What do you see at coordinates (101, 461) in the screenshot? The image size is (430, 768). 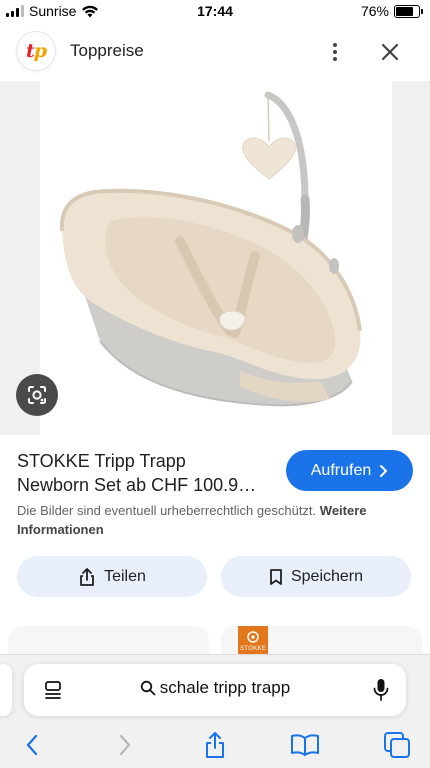 I see `product-title-line1: STOKKE Tripp Trapp` at bounding box center [101, 461].